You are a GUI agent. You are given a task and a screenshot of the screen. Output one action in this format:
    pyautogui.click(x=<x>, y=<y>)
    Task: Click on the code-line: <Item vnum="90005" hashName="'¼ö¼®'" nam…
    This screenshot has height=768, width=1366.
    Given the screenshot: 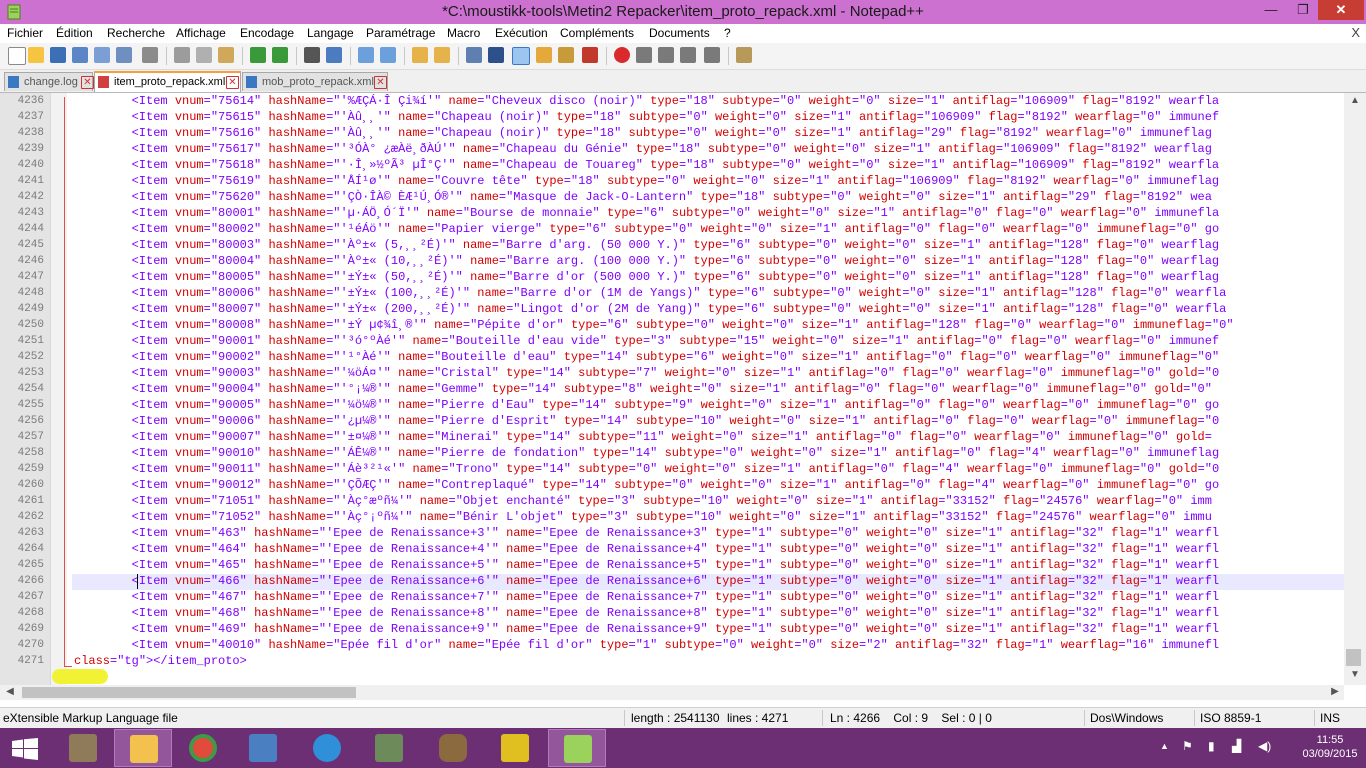 What is the action you would take?
    pyautogui.click(x=647, y=405)
    